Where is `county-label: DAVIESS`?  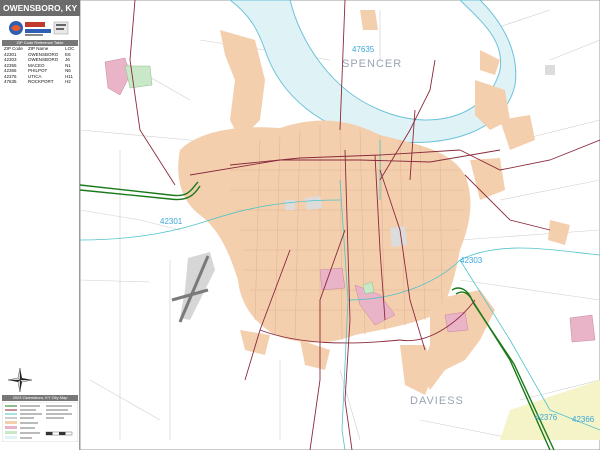 county-label: DAVIESS is located at coordinates (437, 401).